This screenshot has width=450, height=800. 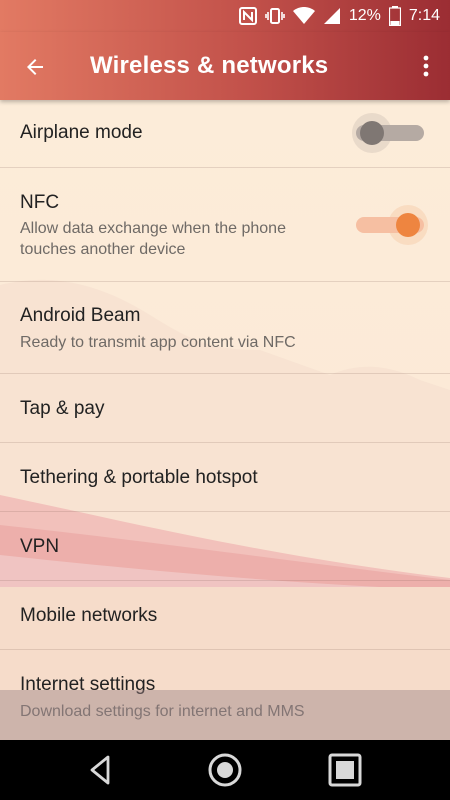 What do you see at coordinates (394, 16) in the screenshot?
I see `battery-icon` at bounding box center [394, 16].